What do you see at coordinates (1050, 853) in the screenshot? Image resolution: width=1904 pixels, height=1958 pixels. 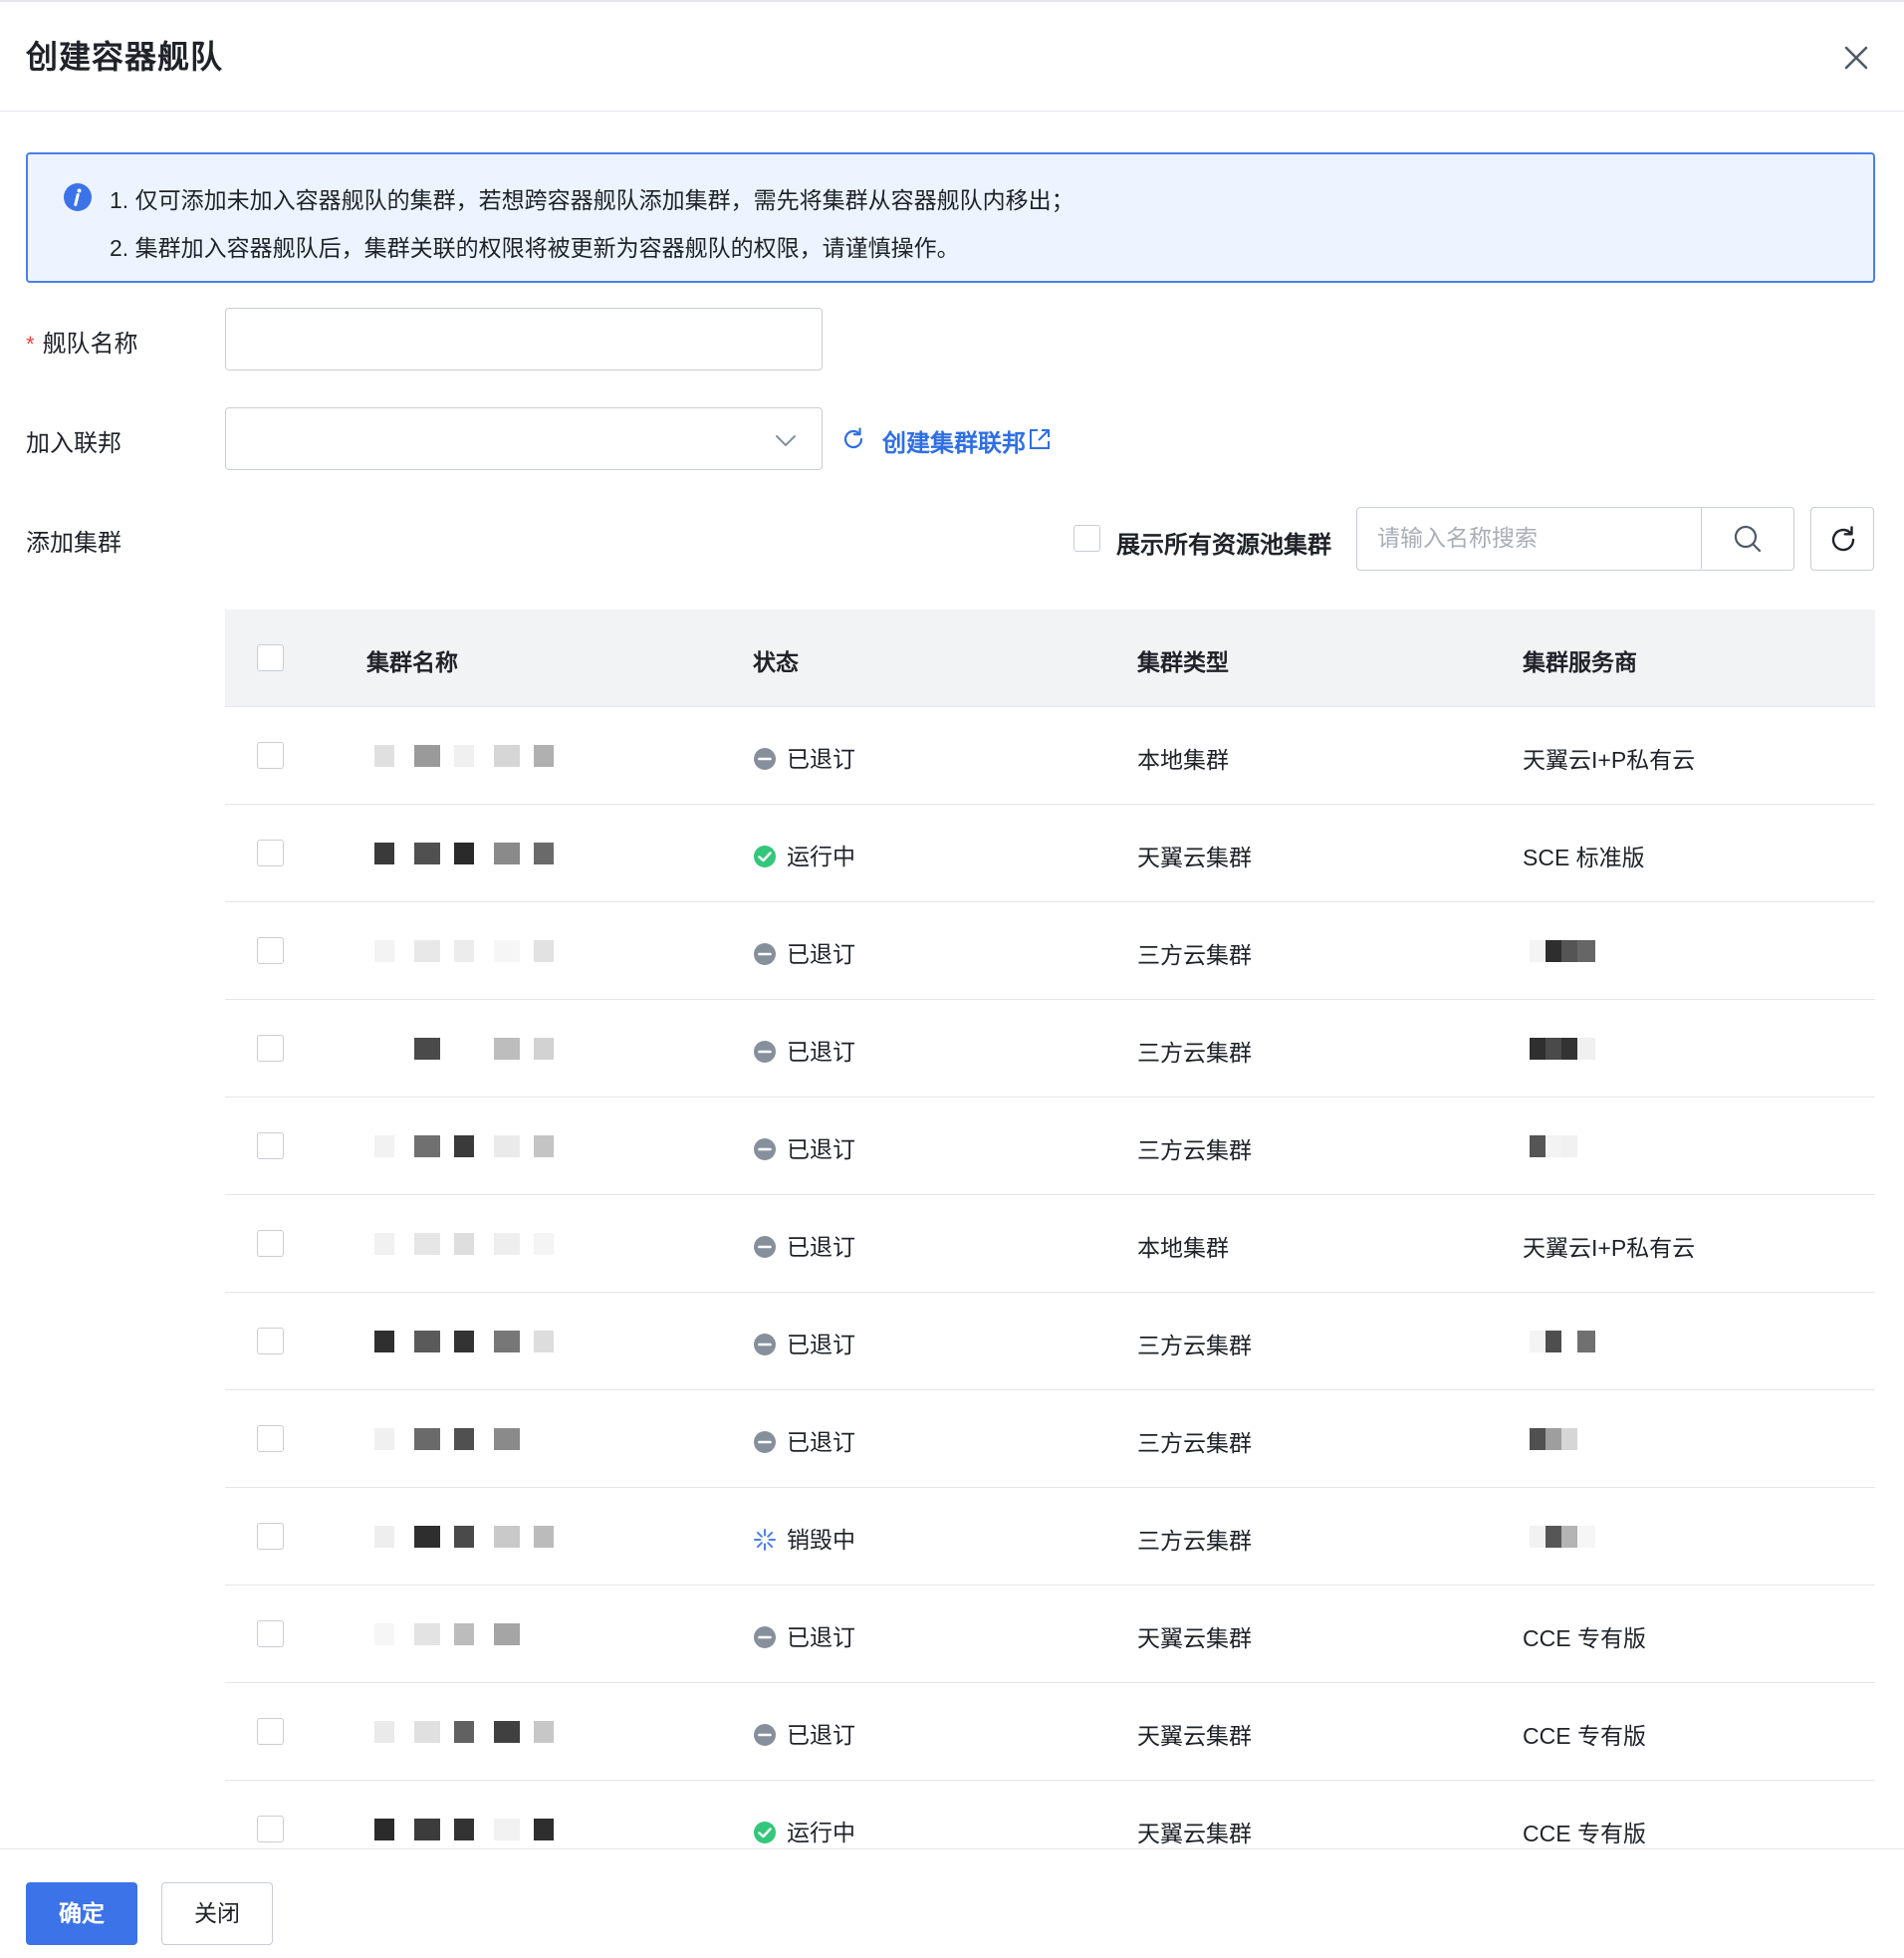 I see `table-row: 运行中 天翼云集群 SCE 标准版` at bounding box center [1050, 853].